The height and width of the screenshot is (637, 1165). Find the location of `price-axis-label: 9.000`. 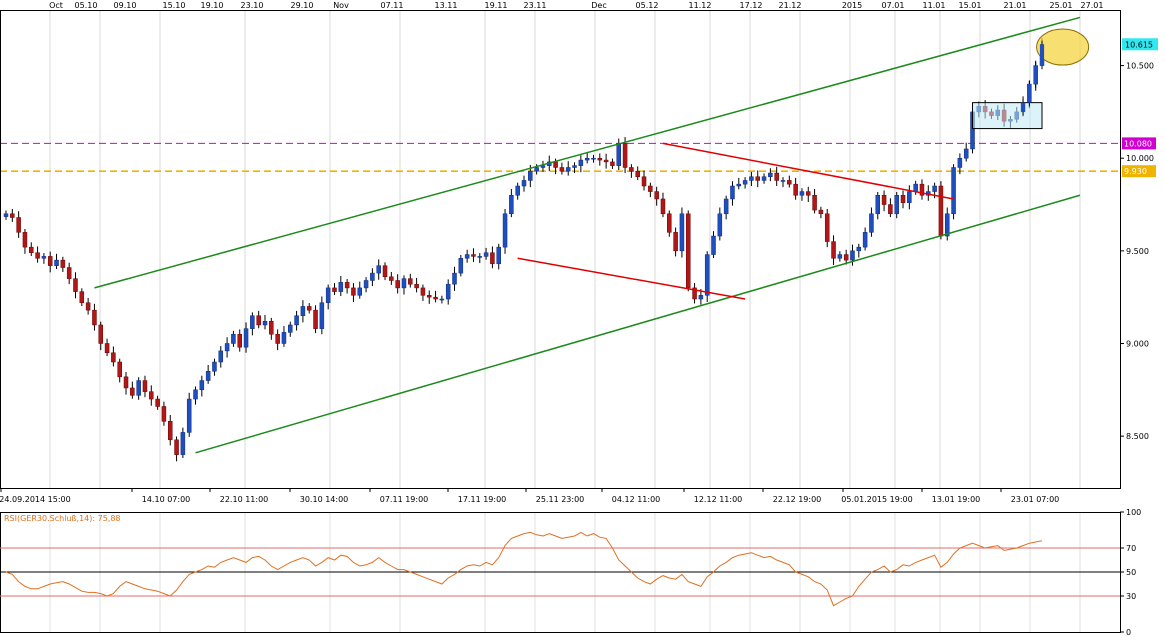

price-axis-label: 9.000 is located at coordinates (1137, 343).